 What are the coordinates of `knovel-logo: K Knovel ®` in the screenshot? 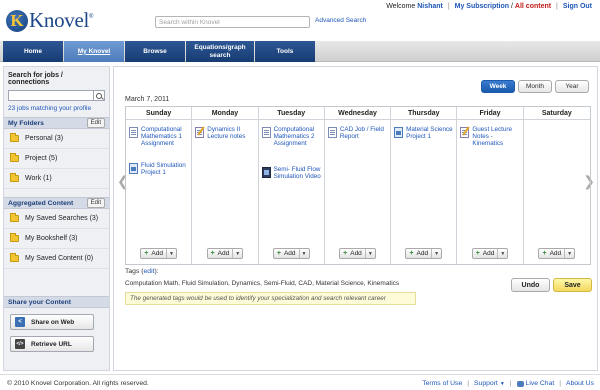 It's located at (49, 20).